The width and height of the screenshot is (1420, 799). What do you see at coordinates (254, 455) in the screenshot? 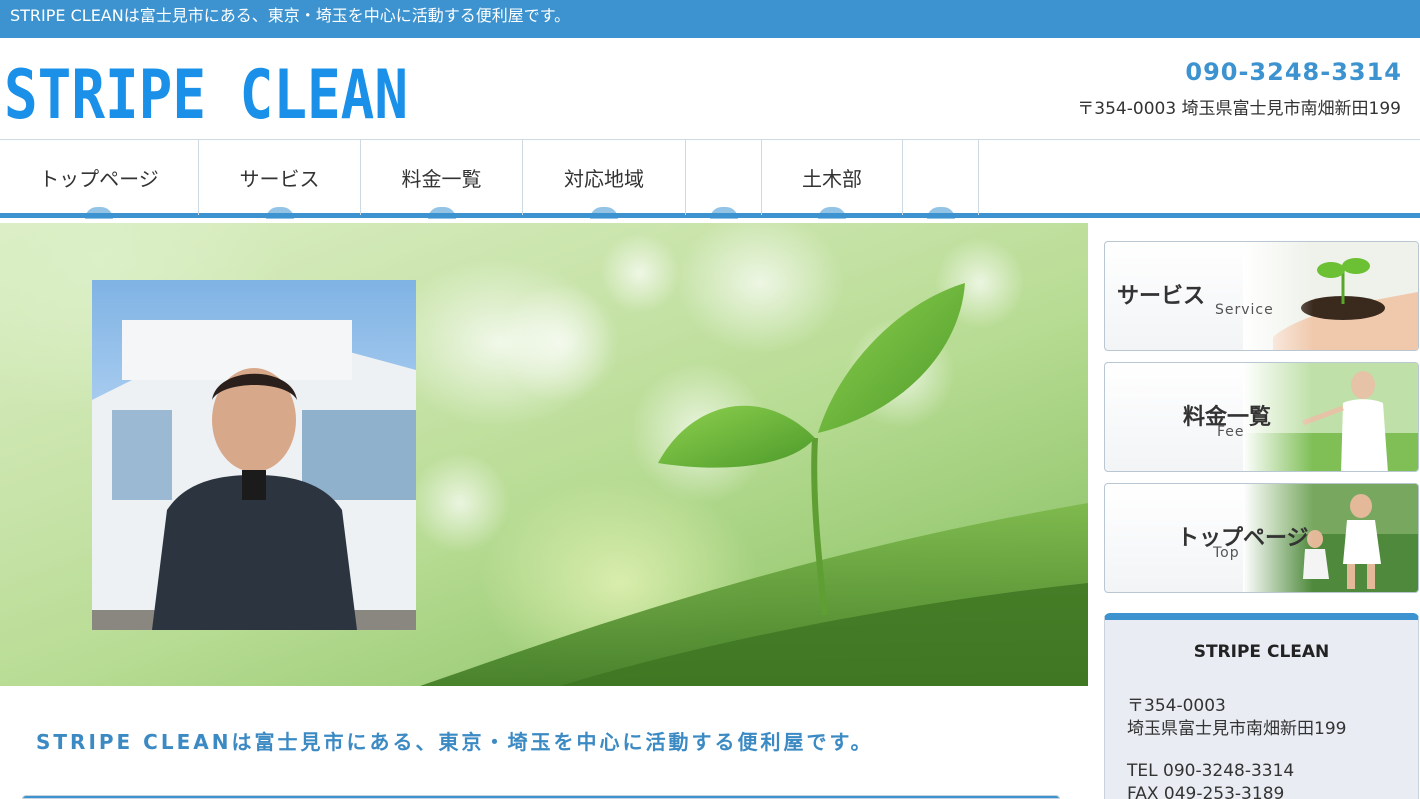
I see `owner-photo` at bounding box center [254, 455].